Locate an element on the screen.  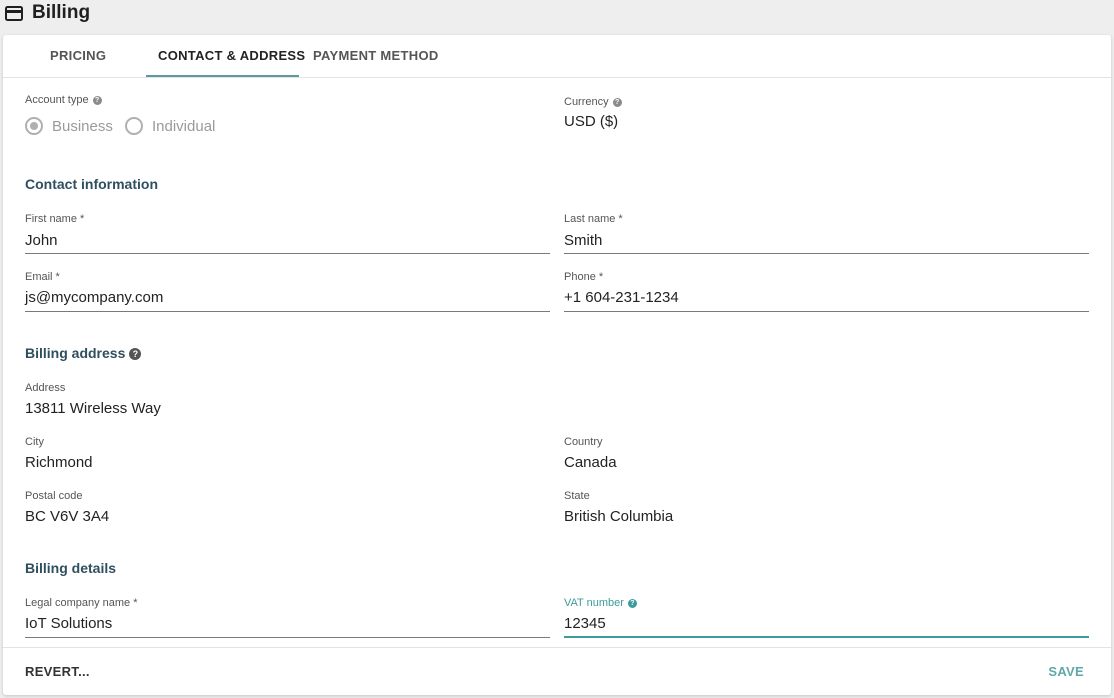
tab-payment-method: PAYMENT METHOD is located at coordinates (376, 55).